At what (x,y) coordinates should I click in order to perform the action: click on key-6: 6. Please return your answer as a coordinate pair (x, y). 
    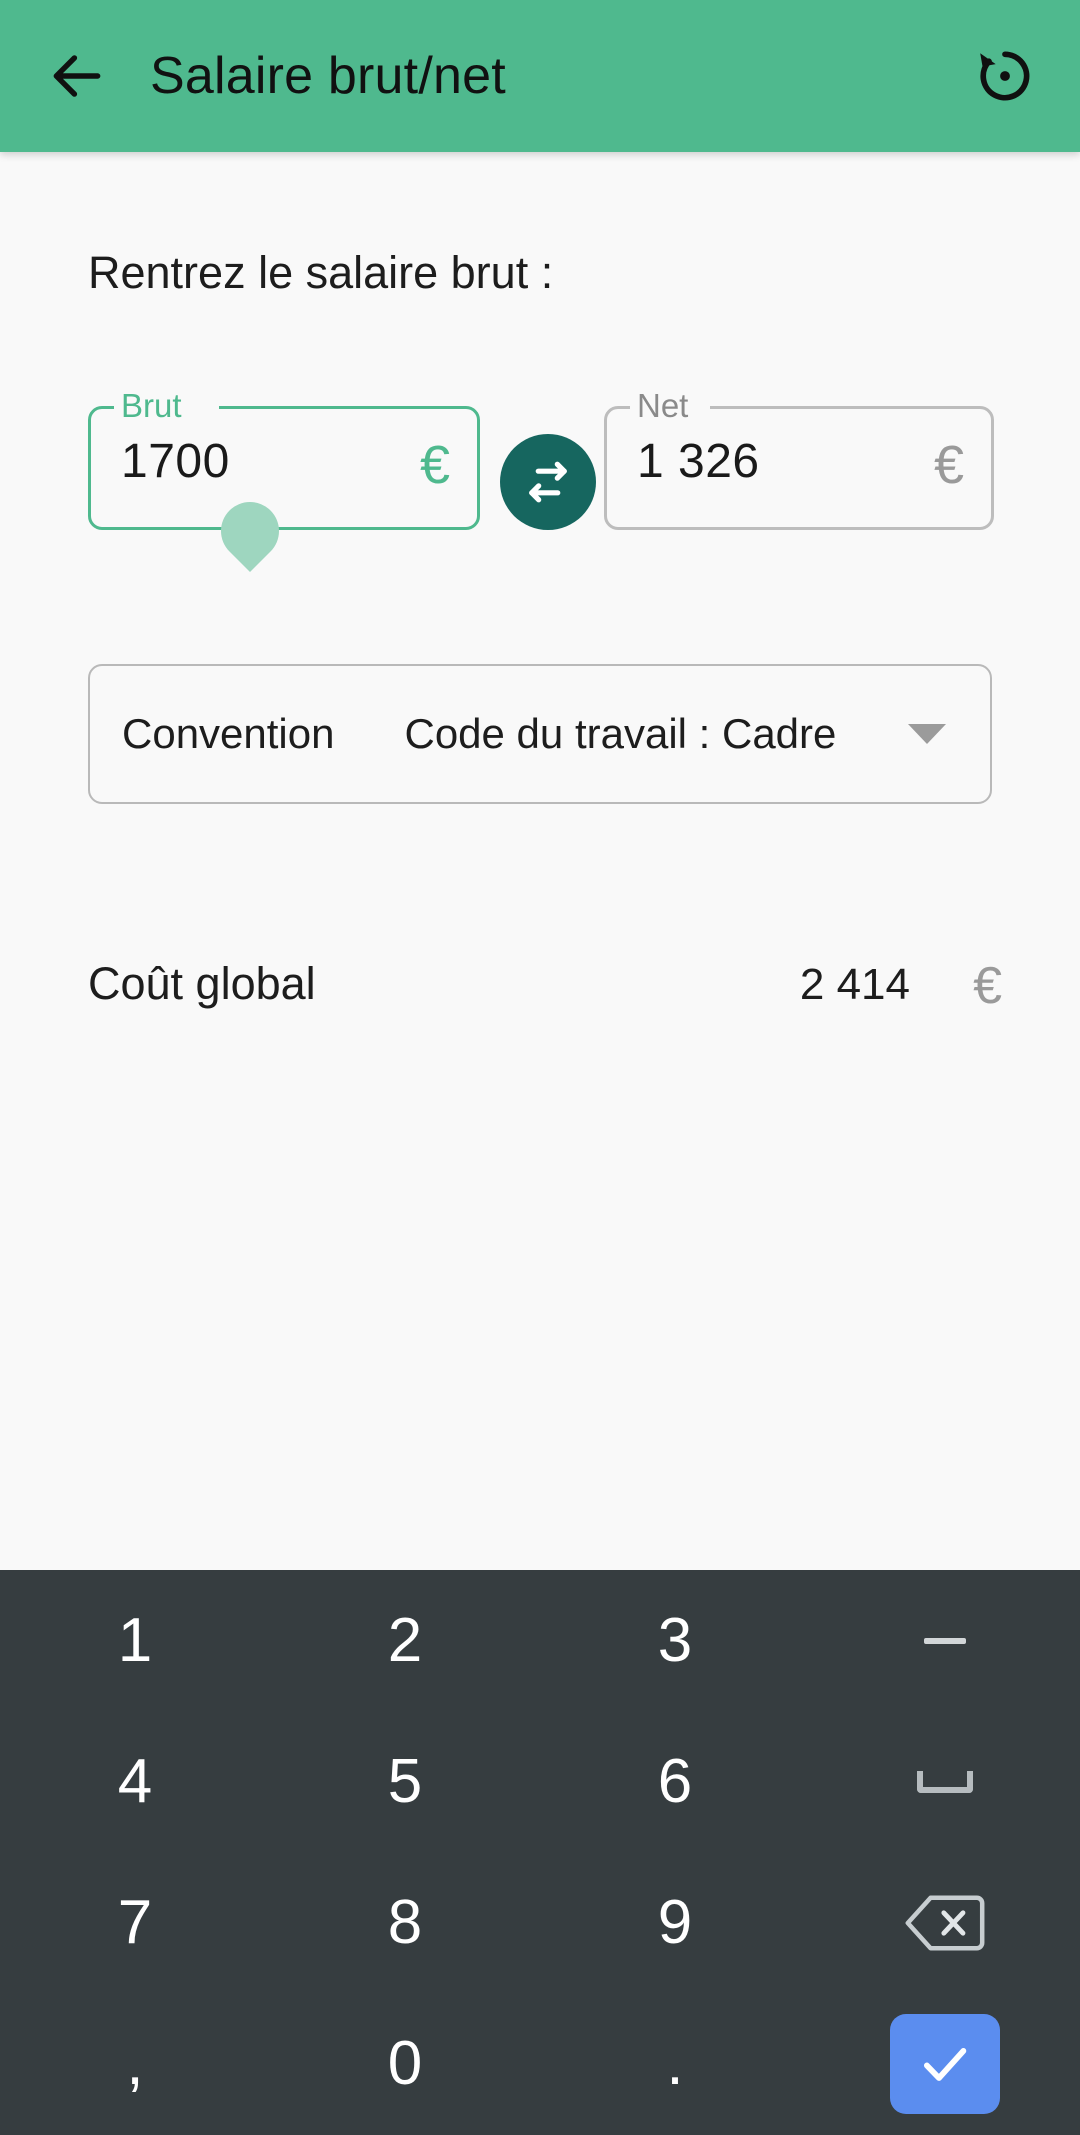
    Looking at the image, I should click on (675, 1781).